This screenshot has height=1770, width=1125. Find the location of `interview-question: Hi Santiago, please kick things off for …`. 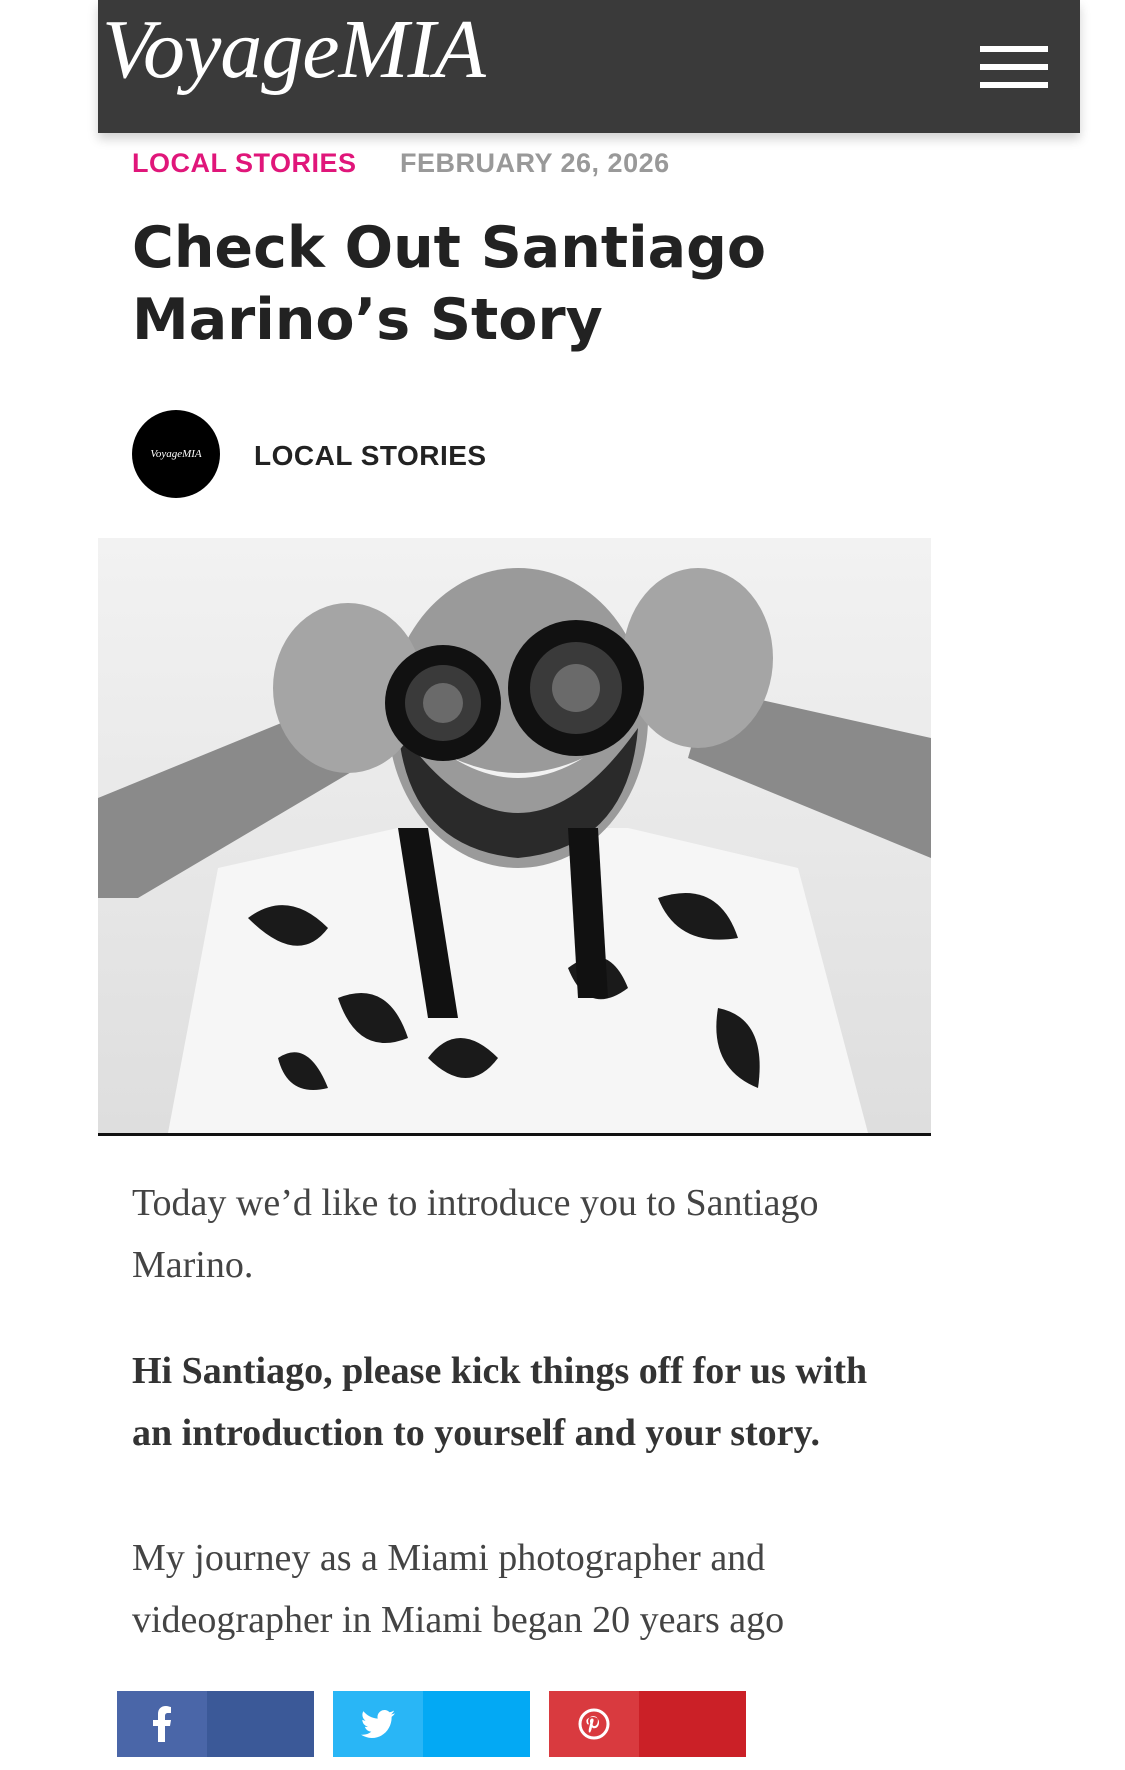

interview-question: Hi Santiago, please kick things off for … is located at coordinates (500, 1402).